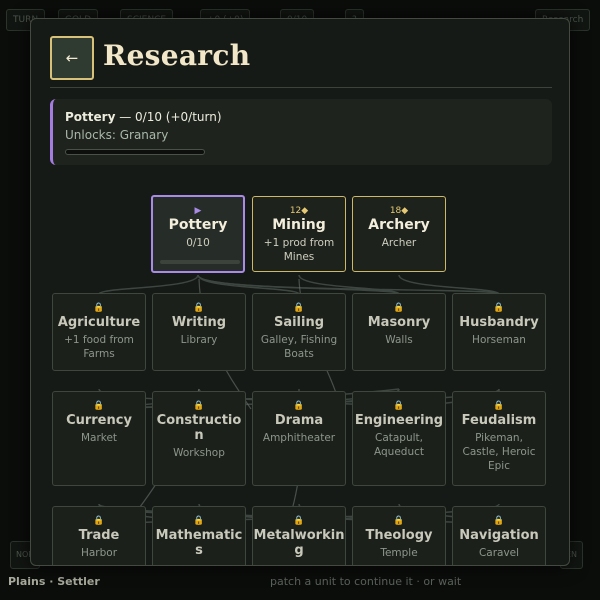 The width and height of the screenshot is (600, 600). What do you see at coordinates (168, 117) in the screenshot?
I see `current-research-progress: — 0/10 (+0/turn)` at bounding box center [168, 117].